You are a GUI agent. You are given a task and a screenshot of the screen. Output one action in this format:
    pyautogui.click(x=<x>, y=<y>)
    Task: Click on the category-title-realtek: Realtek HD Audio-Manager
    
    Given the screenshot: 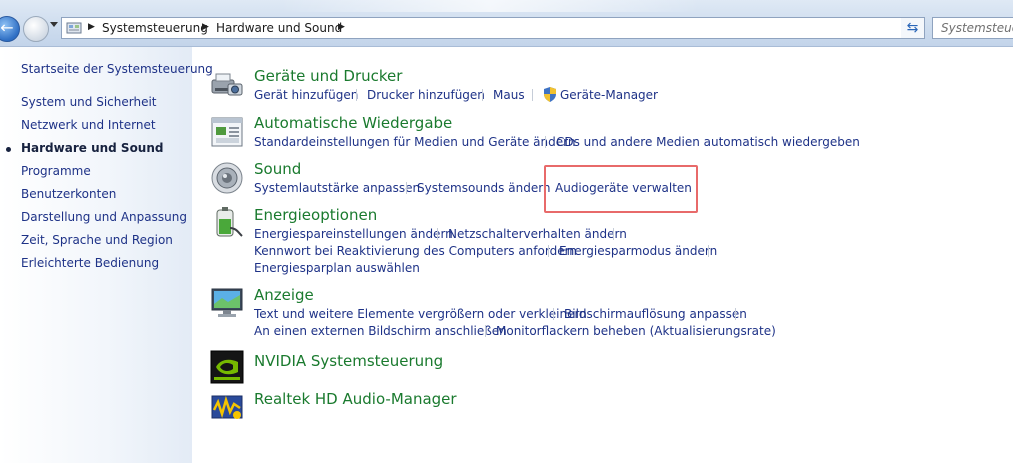 What is the action you would take?
    pyautogui.click(x=355, y=399)
    